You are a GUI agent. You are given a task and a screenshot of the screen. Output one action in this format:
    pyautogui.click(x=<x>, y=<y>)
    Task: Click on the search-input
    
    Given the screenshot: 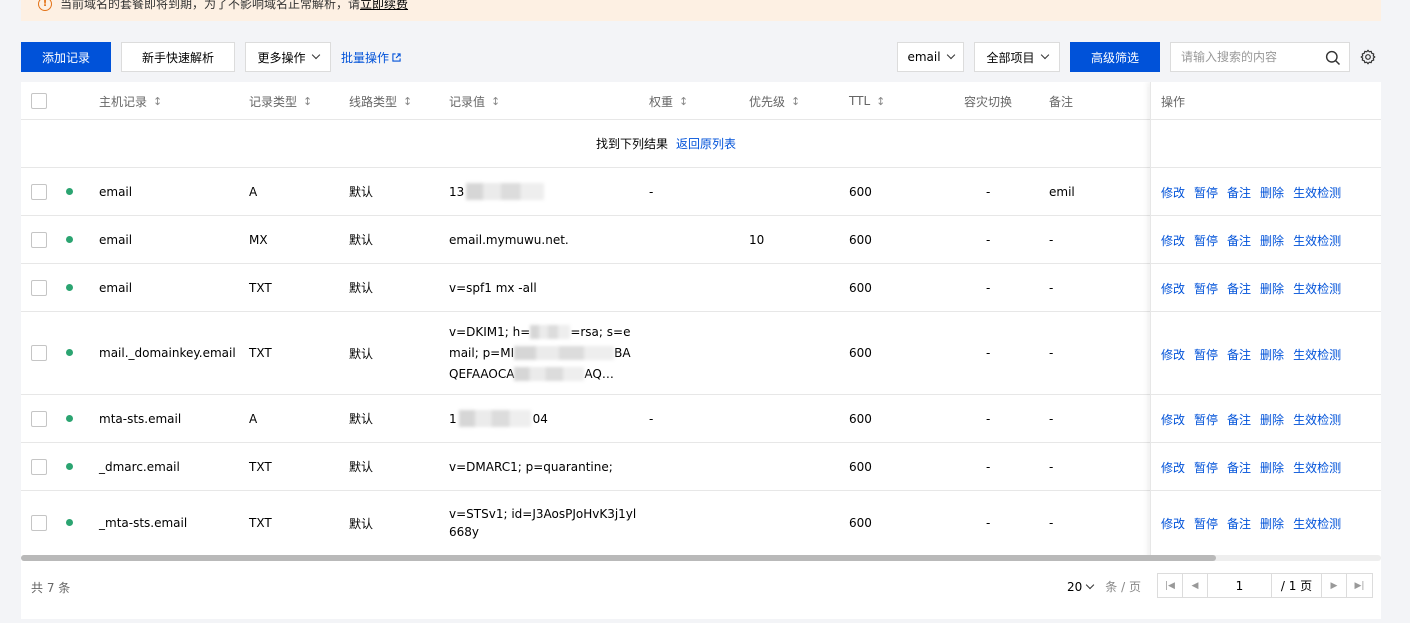 What is the action you would take?
    pyautogui.click(x=1251, y=57)
    